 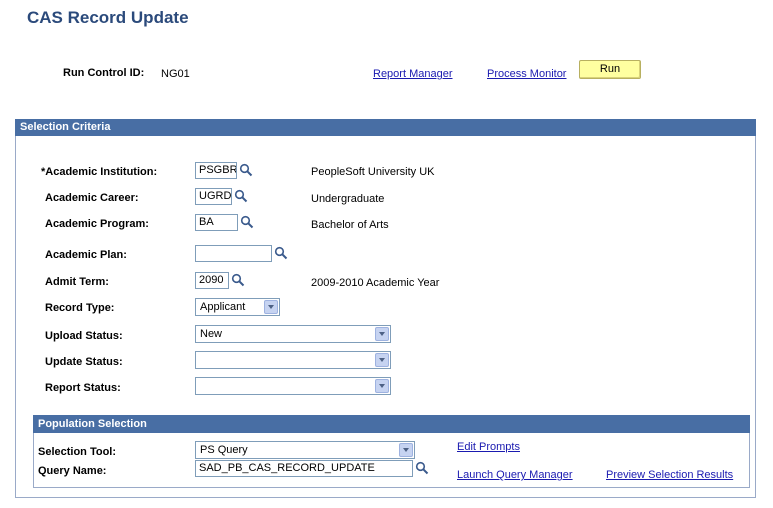 I want to click on launch-query-manager-link: Launch Query Manager, so click(x=515, y=475).